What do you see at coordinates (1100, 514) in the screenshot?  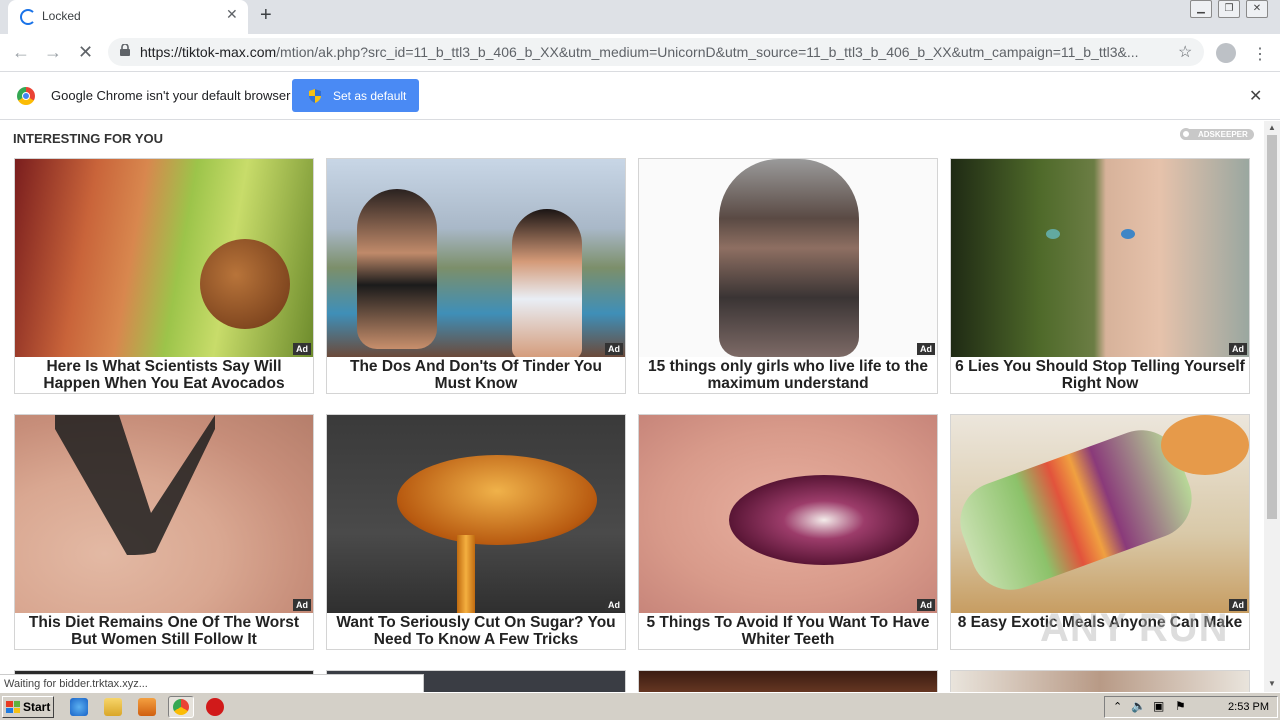 I see `ad-image-meals: Ad` at bounding box center [1100, 514].